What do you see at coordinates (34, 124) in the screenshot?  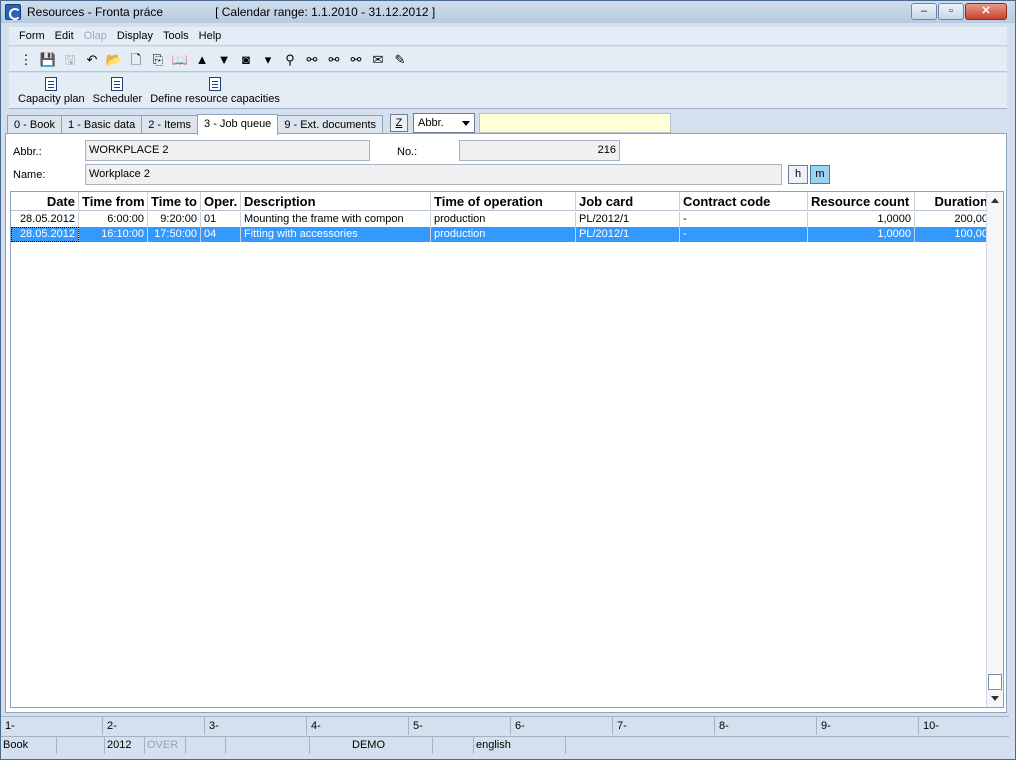 I see `tab-book: 0 - Book` at bounding box center [34, 124].